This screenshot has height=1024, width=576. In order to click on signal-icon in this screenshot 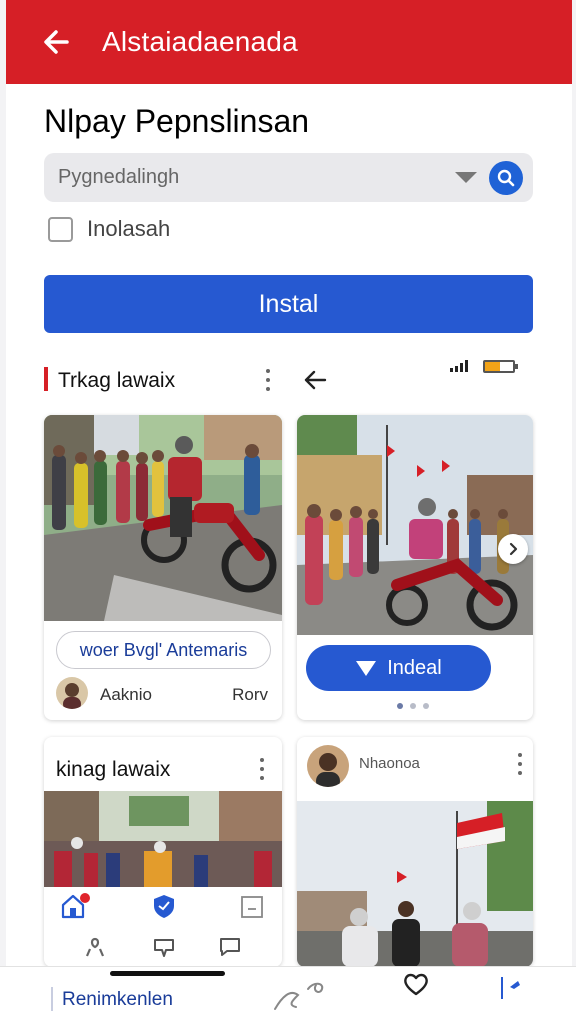, I will do `click(459, 366)`.